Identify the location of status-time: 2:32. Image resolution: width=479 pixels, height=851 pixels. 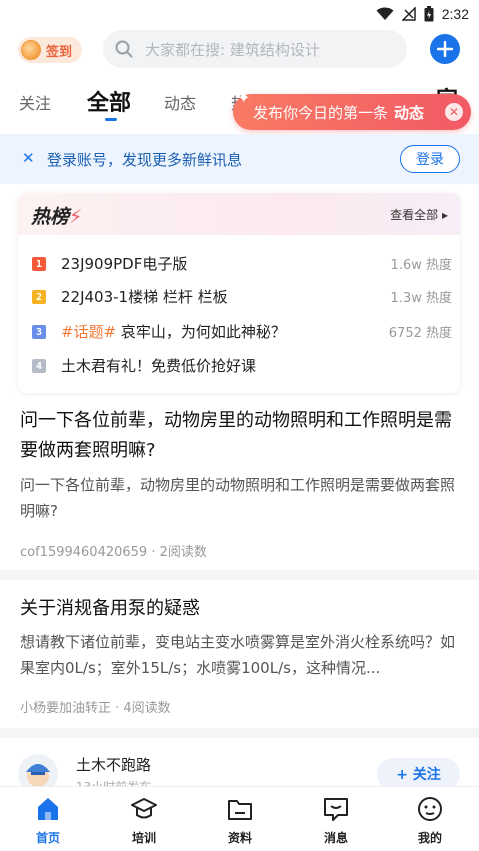
(455, 14).